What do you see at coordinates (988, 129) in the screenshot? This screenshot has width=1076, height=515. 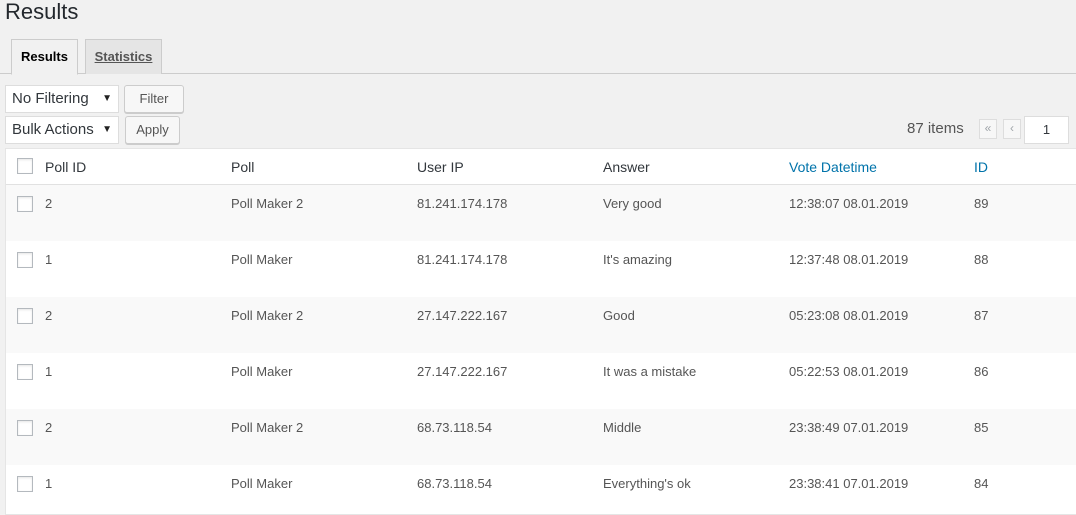 I see `first-page-button: «` at bounding box center [988, 129].